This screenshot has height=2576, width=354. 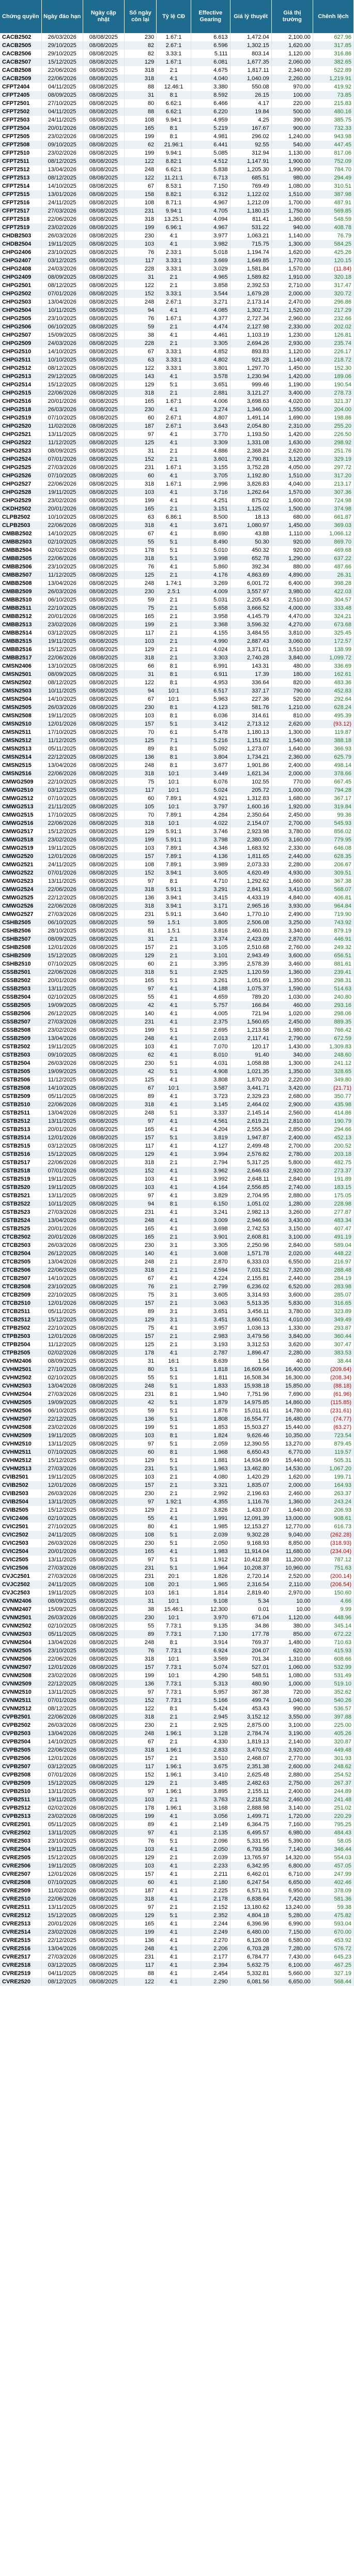 I want to click on cell-theoretical-price: 1,036.13, so click(x=251, y=1328).